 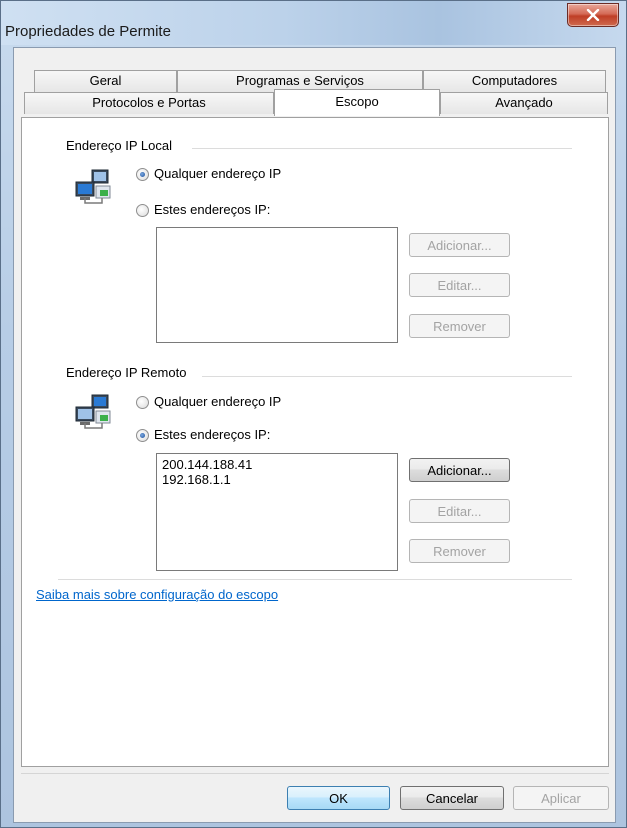 I want to click on tab-label: Escopo, so click(x=357, y=101).